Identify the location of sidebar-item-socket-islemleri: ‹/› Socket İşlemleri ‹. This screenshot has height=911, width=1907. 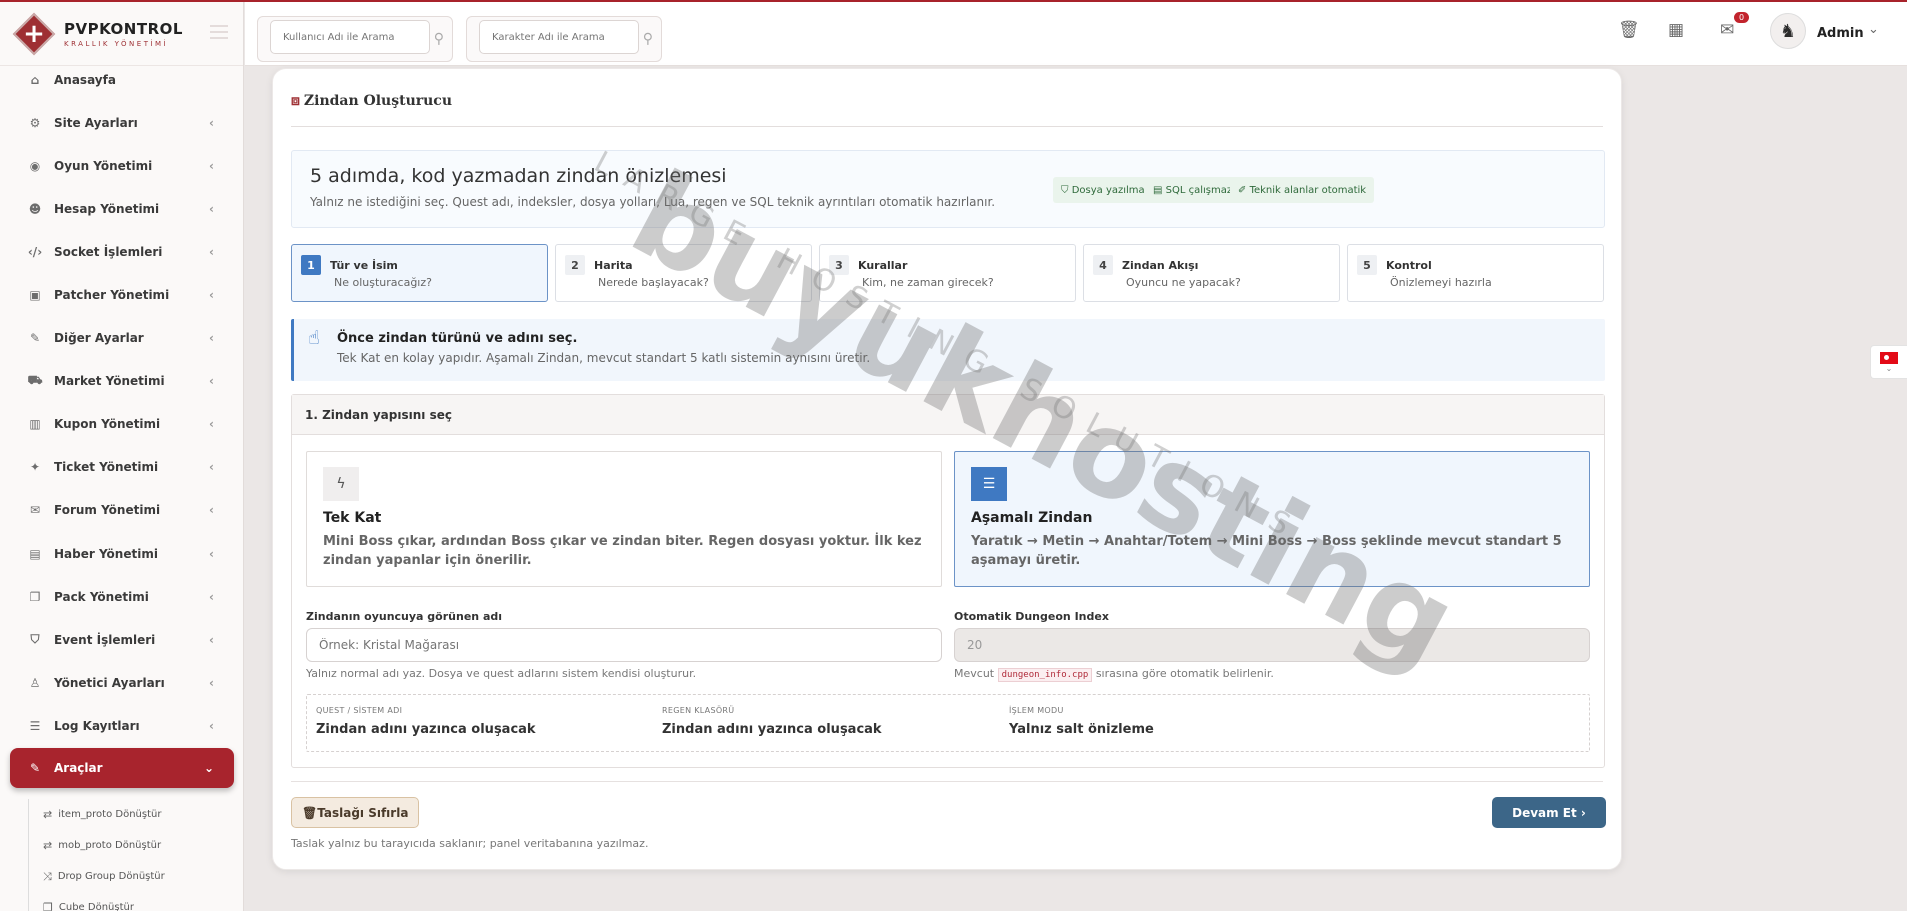
(121, 251).